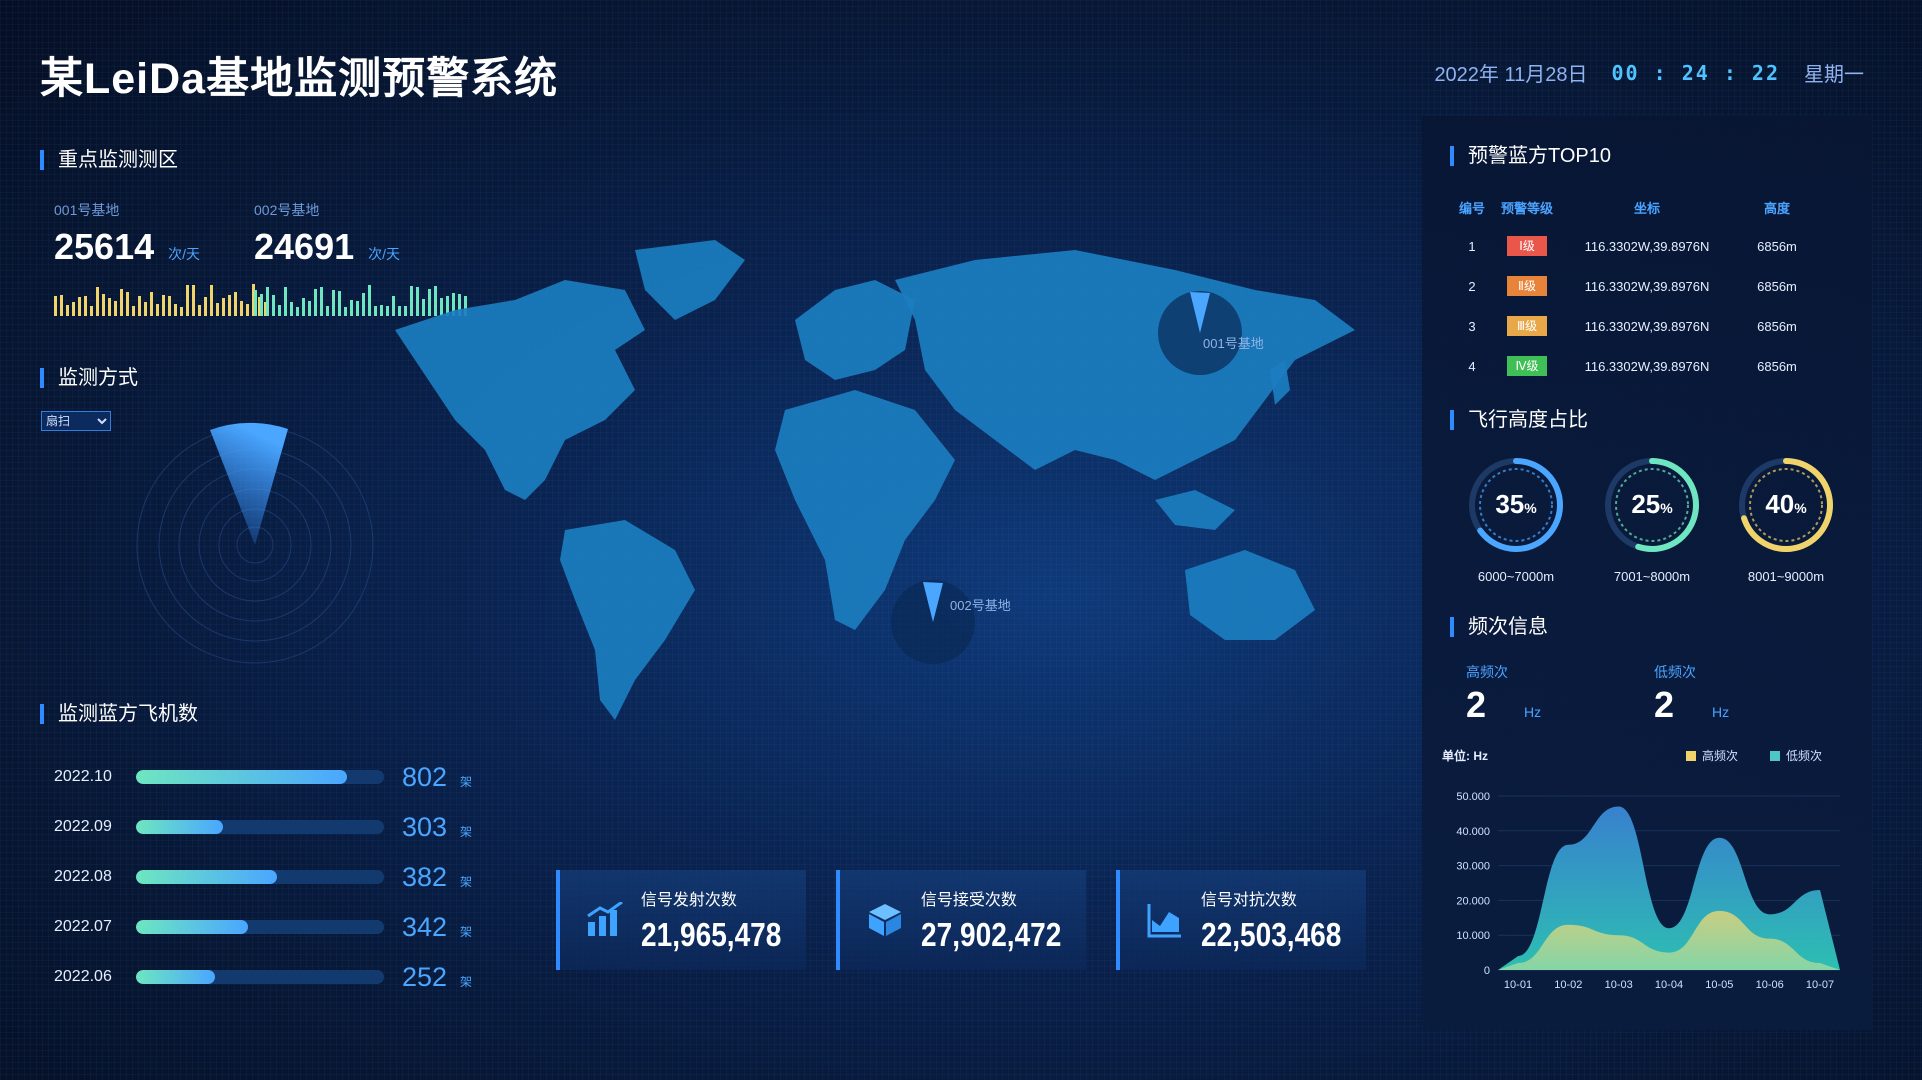 This screenshot has height=1080, width=1922. I want to click on section-title-key-zone: 重点监测测区, so click(109, 160).